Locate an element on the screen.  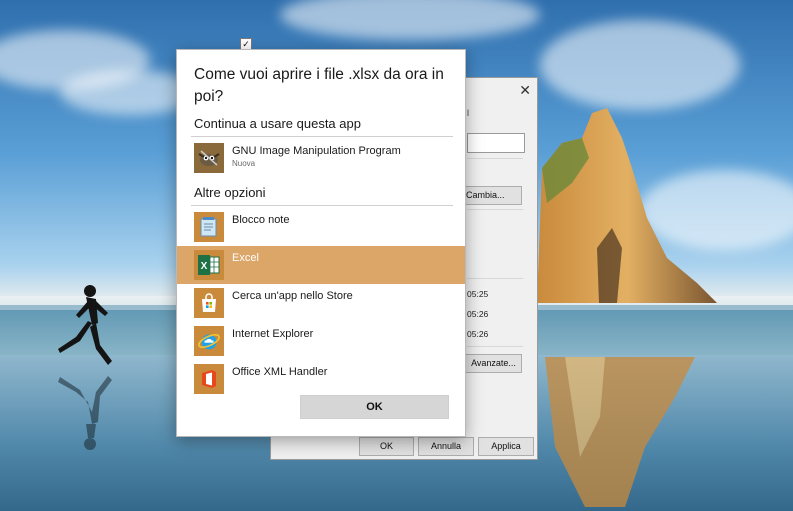
modified-time: 05:26 is located at coordinates (478, 314).